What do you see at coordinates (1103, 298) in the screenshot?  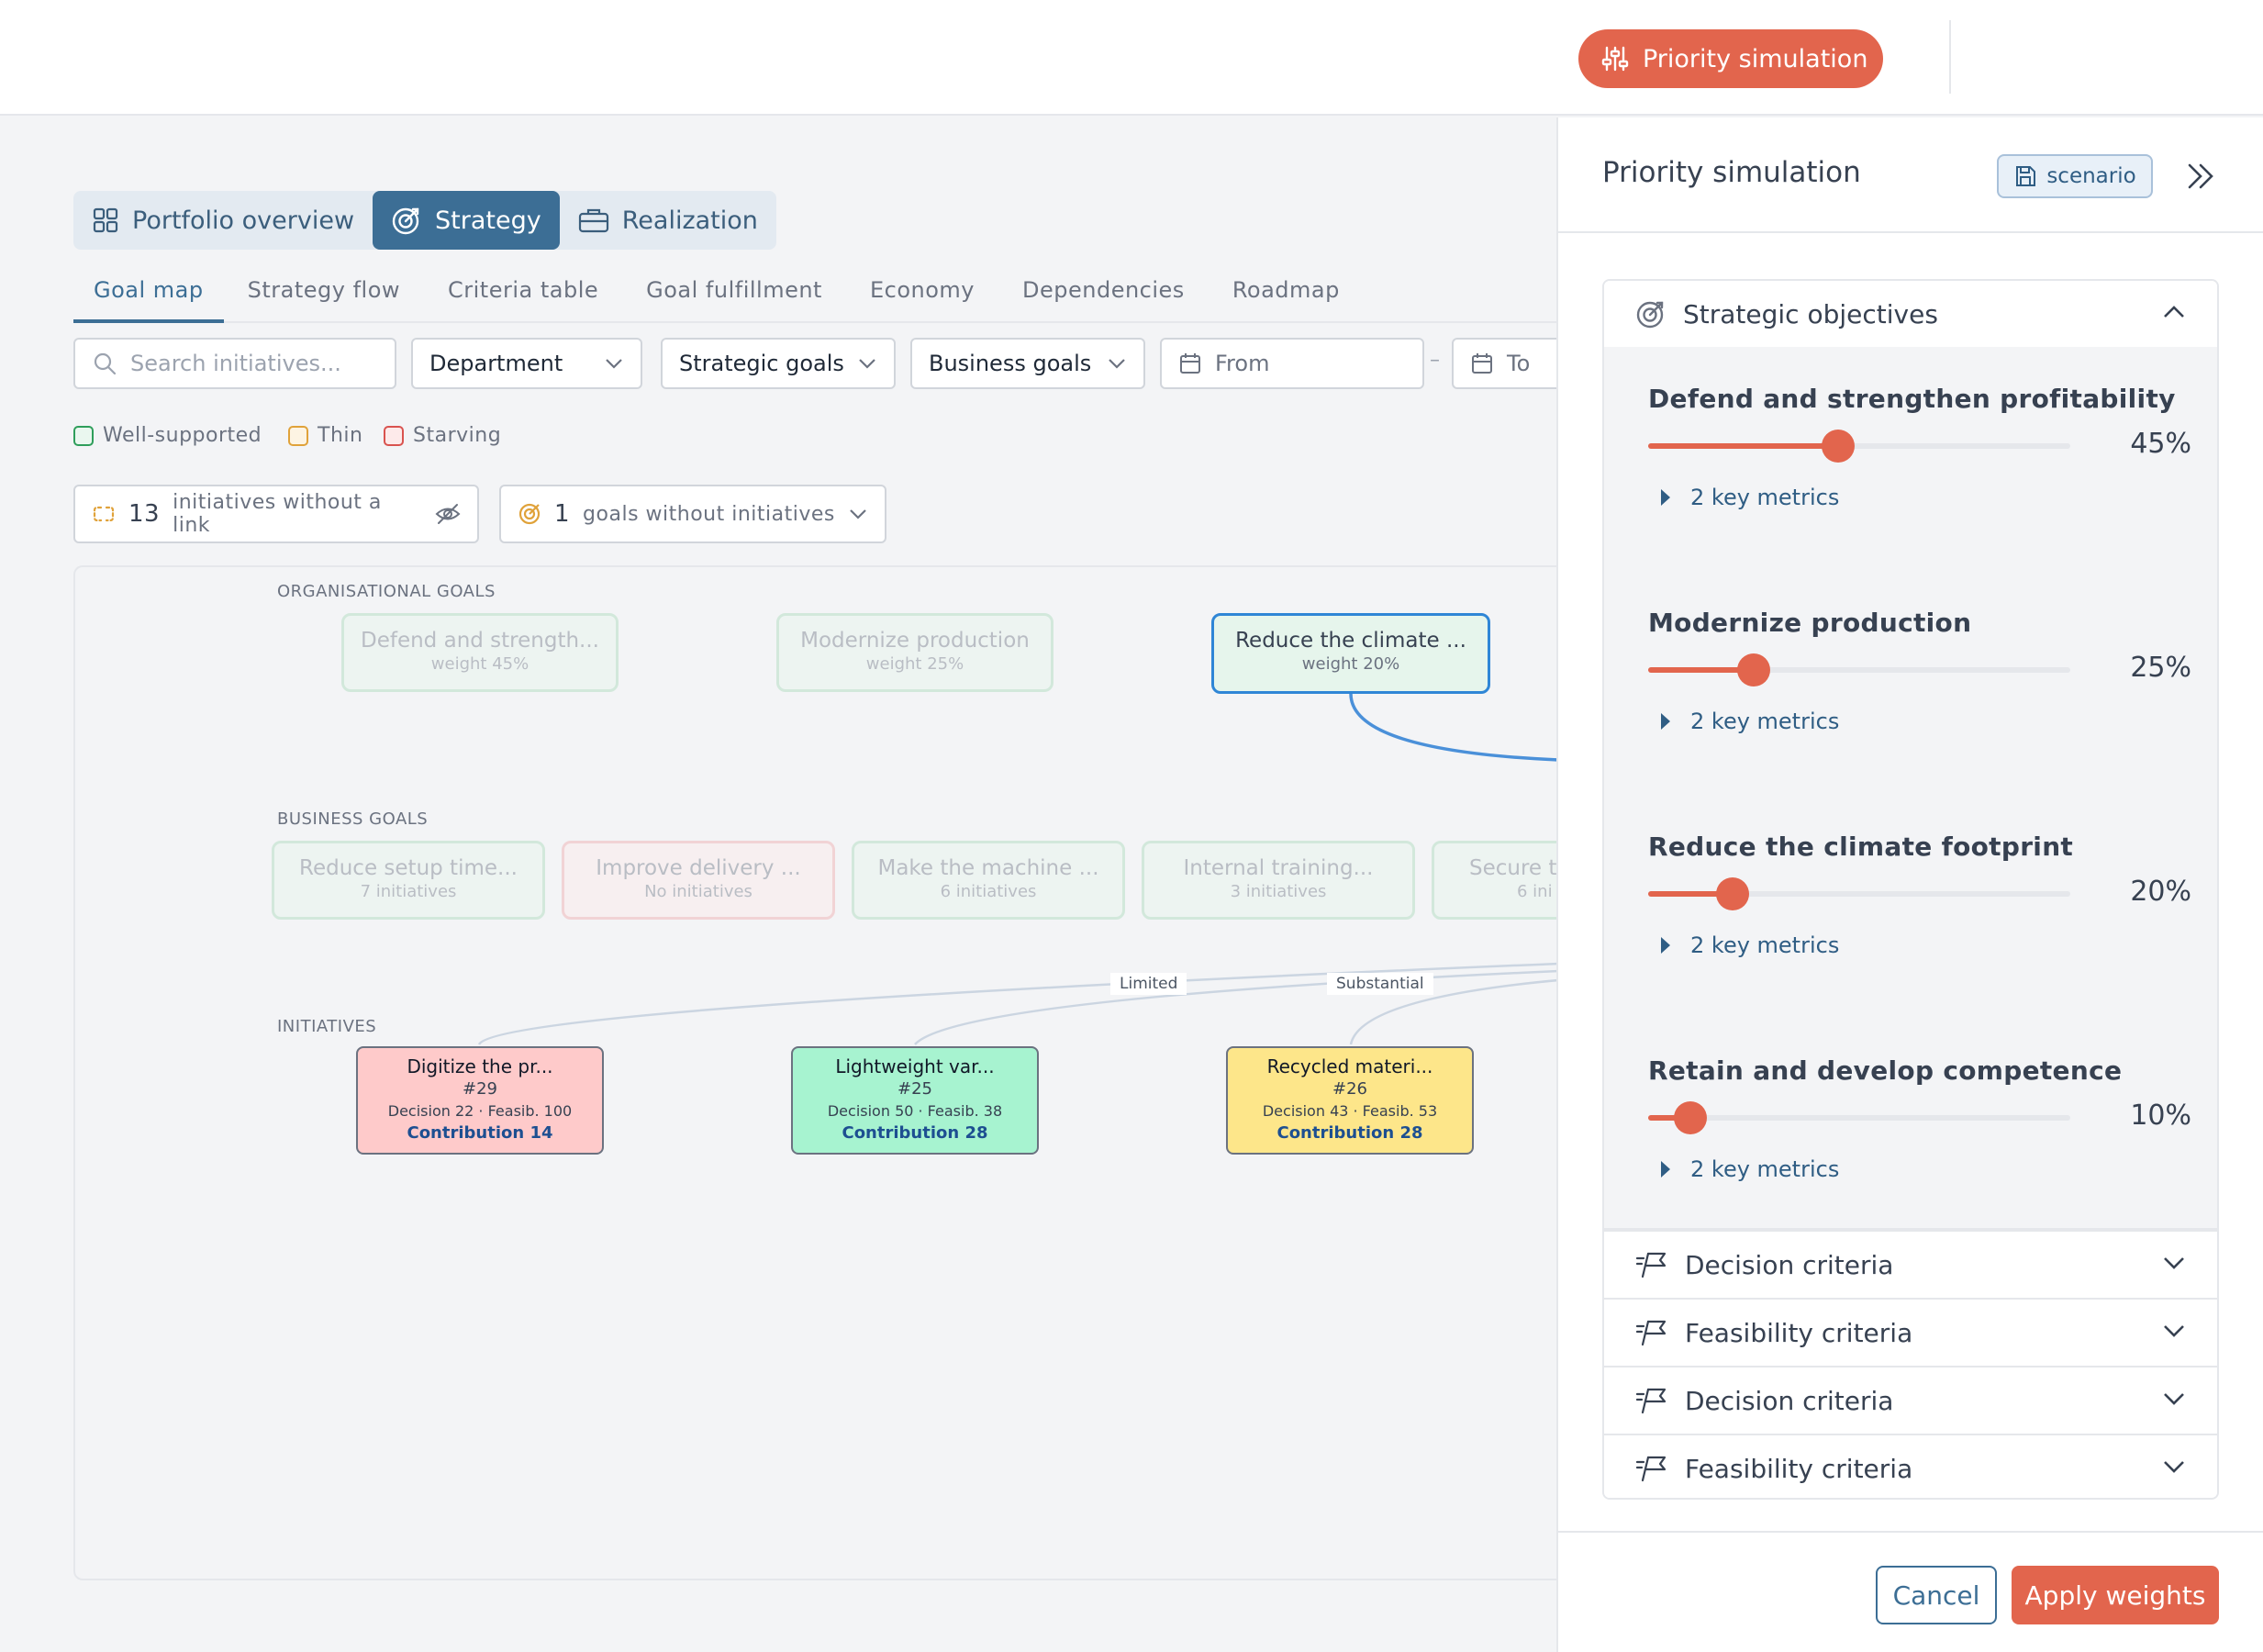 I see `subtab-dependencies: Dependencies` at bounding box center [1103, 298].